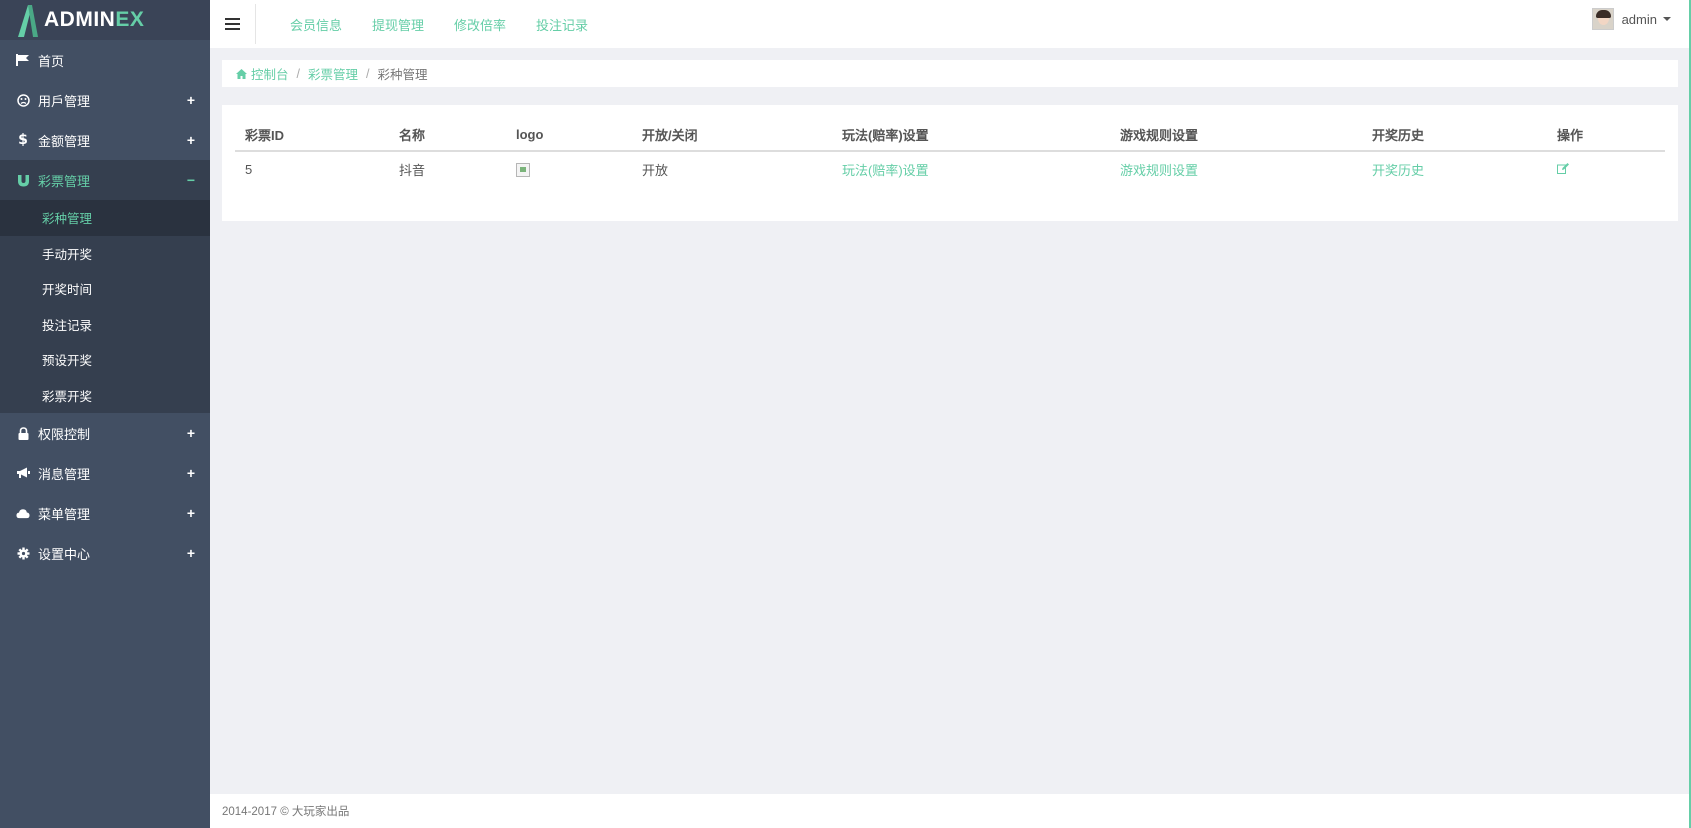  What do you see at coordinates (105, 60) in the screenshot?
I see `sidebar-item-home: 首页` at bounding box center [105, 60].